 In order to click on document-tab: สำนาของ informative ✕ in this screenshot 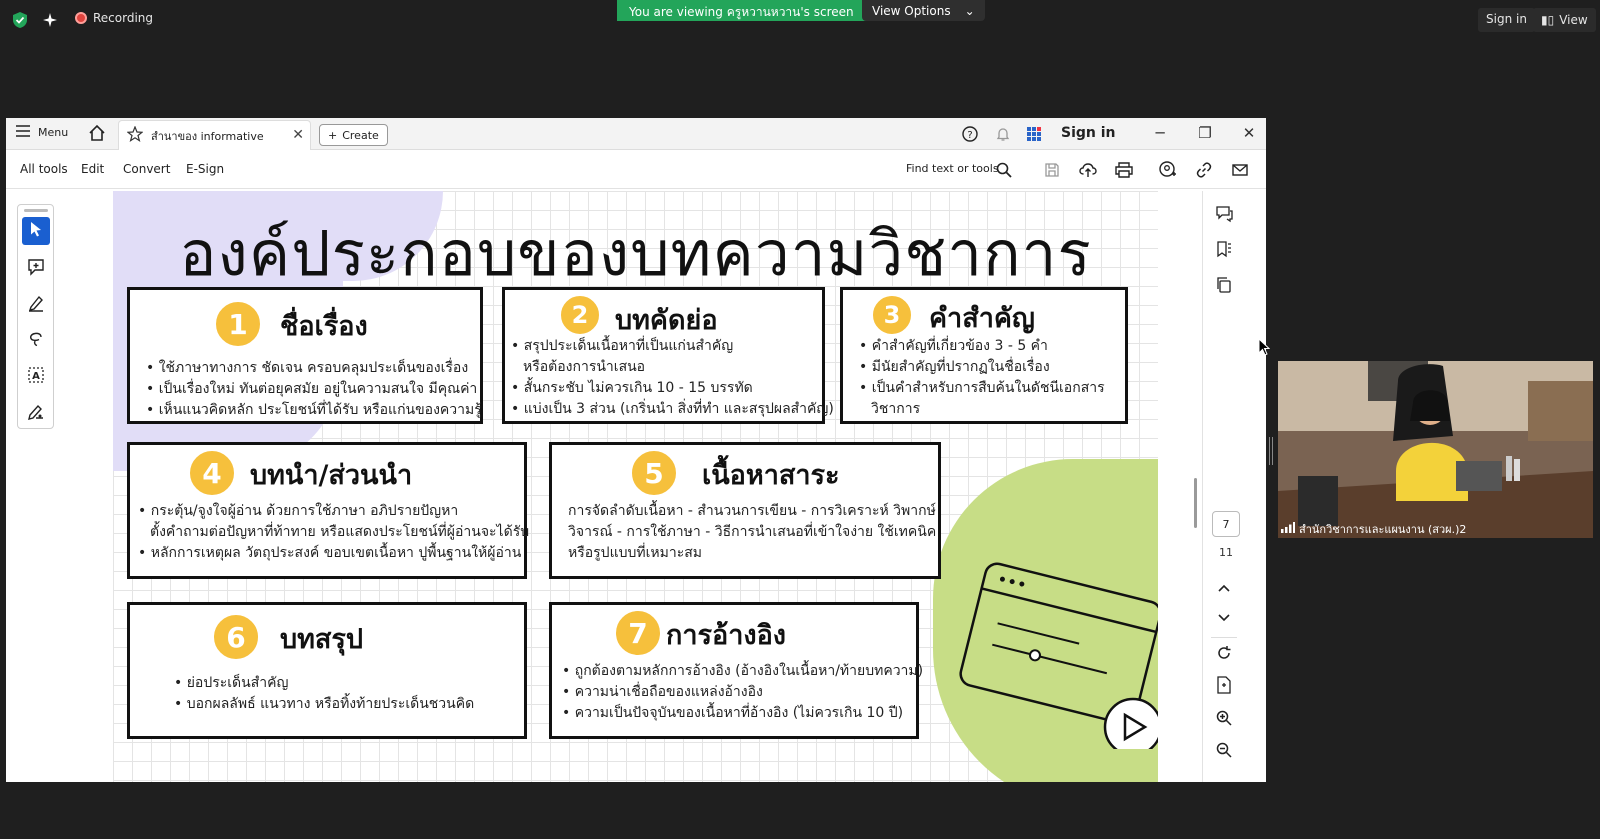, I will do `click(214, 135)`.